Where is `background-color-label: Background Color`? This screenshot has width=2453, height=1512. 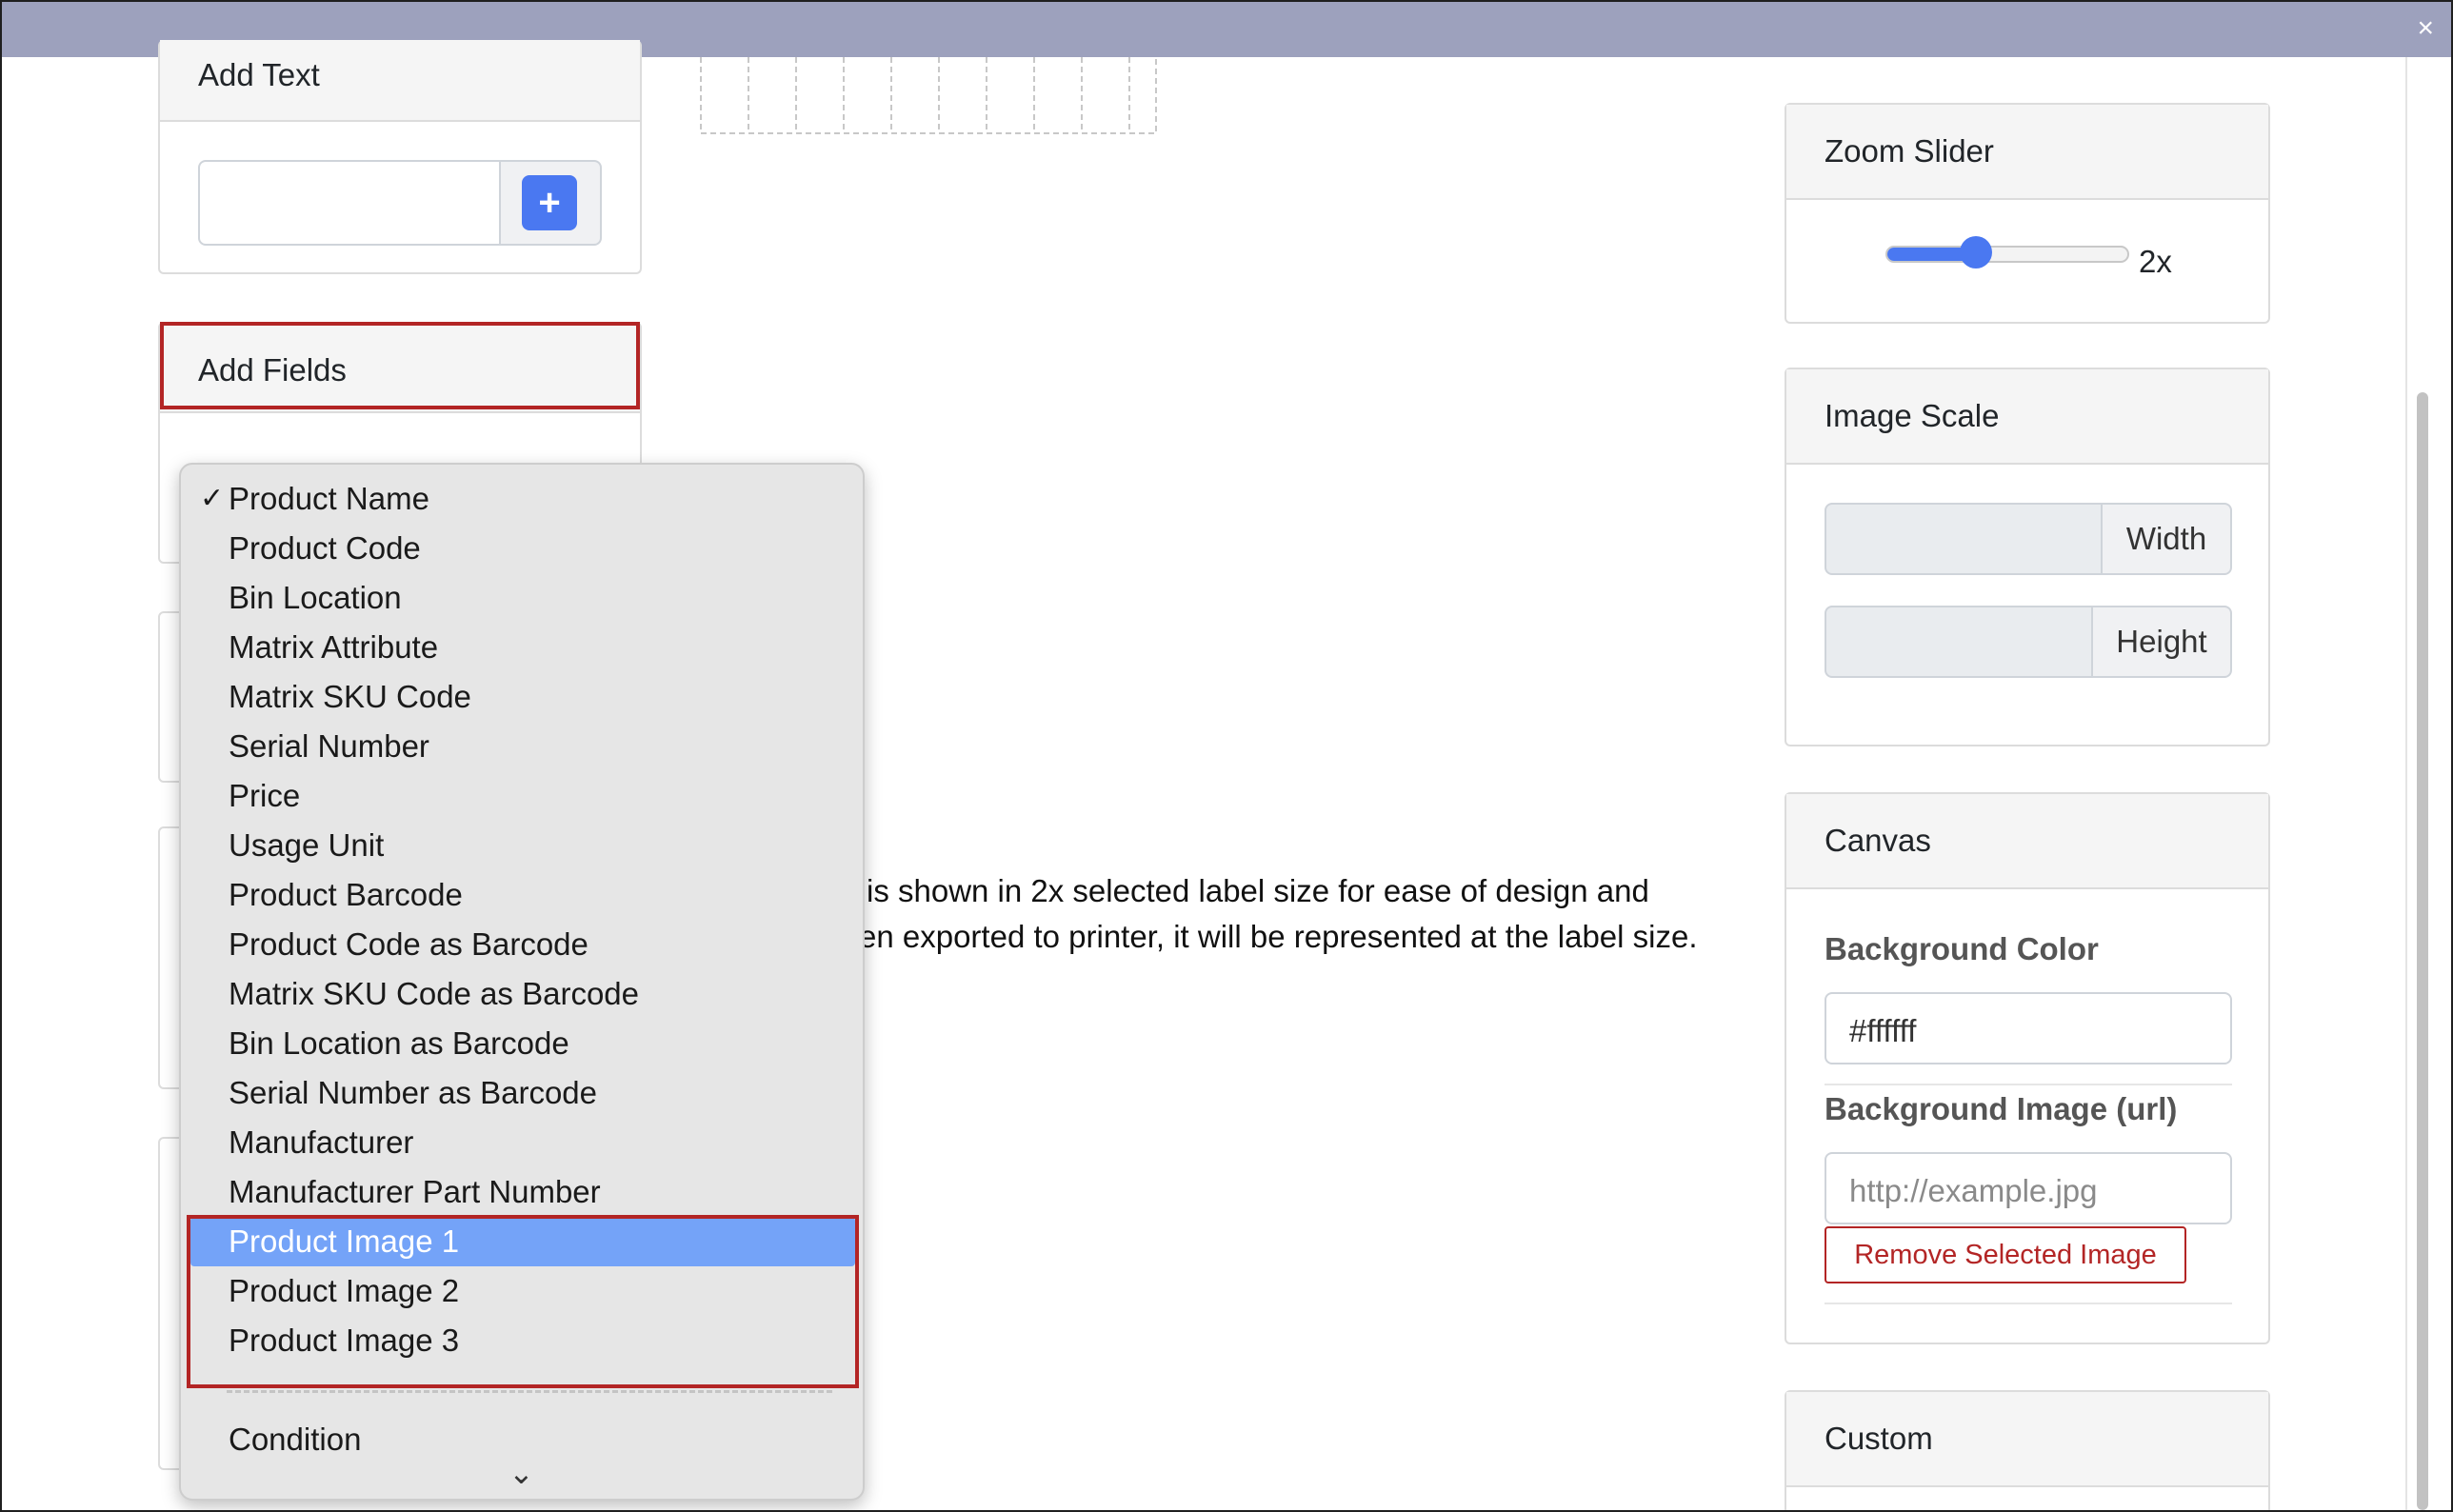 background-color-label: Background Color is located at coordinates (1962, 948).